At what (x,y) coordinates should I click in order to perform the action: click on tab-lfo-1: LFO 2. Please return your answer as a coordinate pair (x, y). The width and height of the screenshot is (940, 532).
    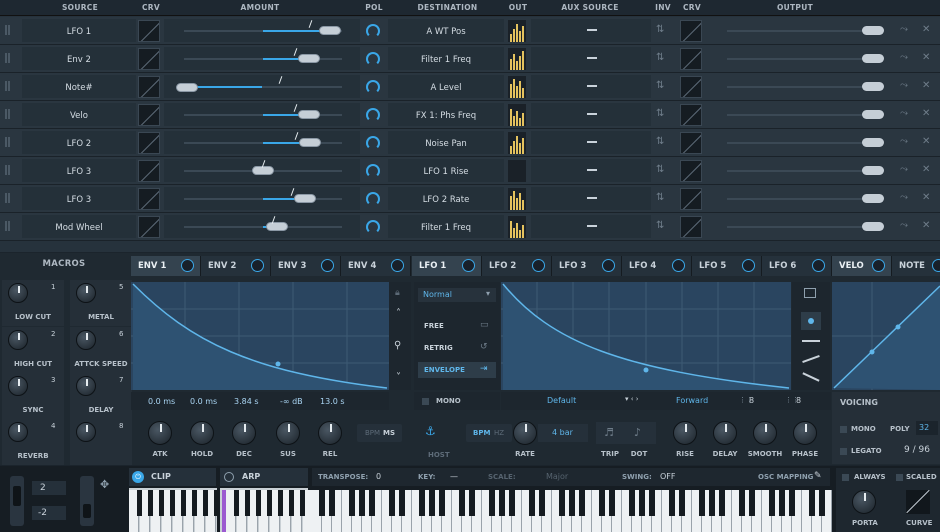
    Looking at the image, I should click on (517, 266).